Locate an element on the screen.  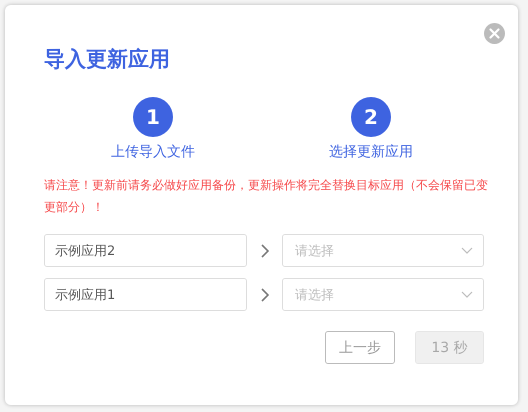
step-label: 上传导入文件 is located at coordinates (153, 152).